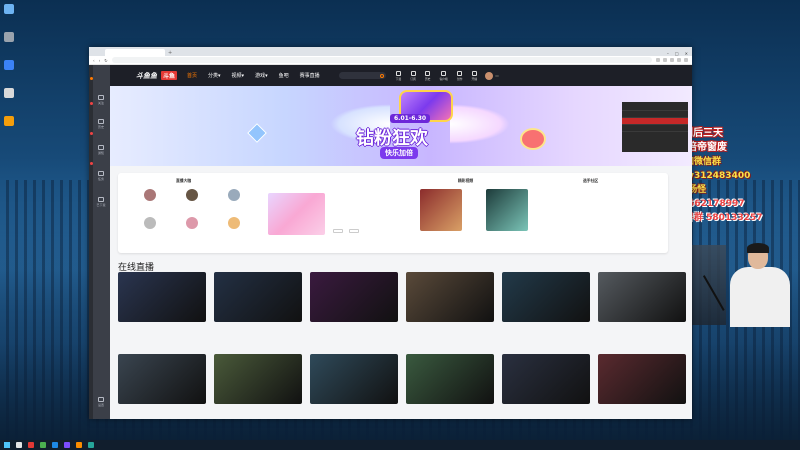 The image size is (800, 450). I want to click on nav-category: 分类▾, so click(214, 75).